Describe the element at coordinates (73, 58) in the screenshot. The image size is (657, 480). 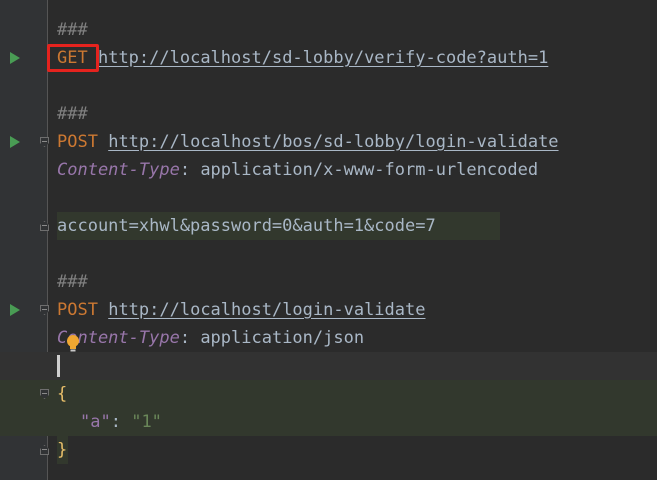
I see `get-method-highlight-box` at that location.